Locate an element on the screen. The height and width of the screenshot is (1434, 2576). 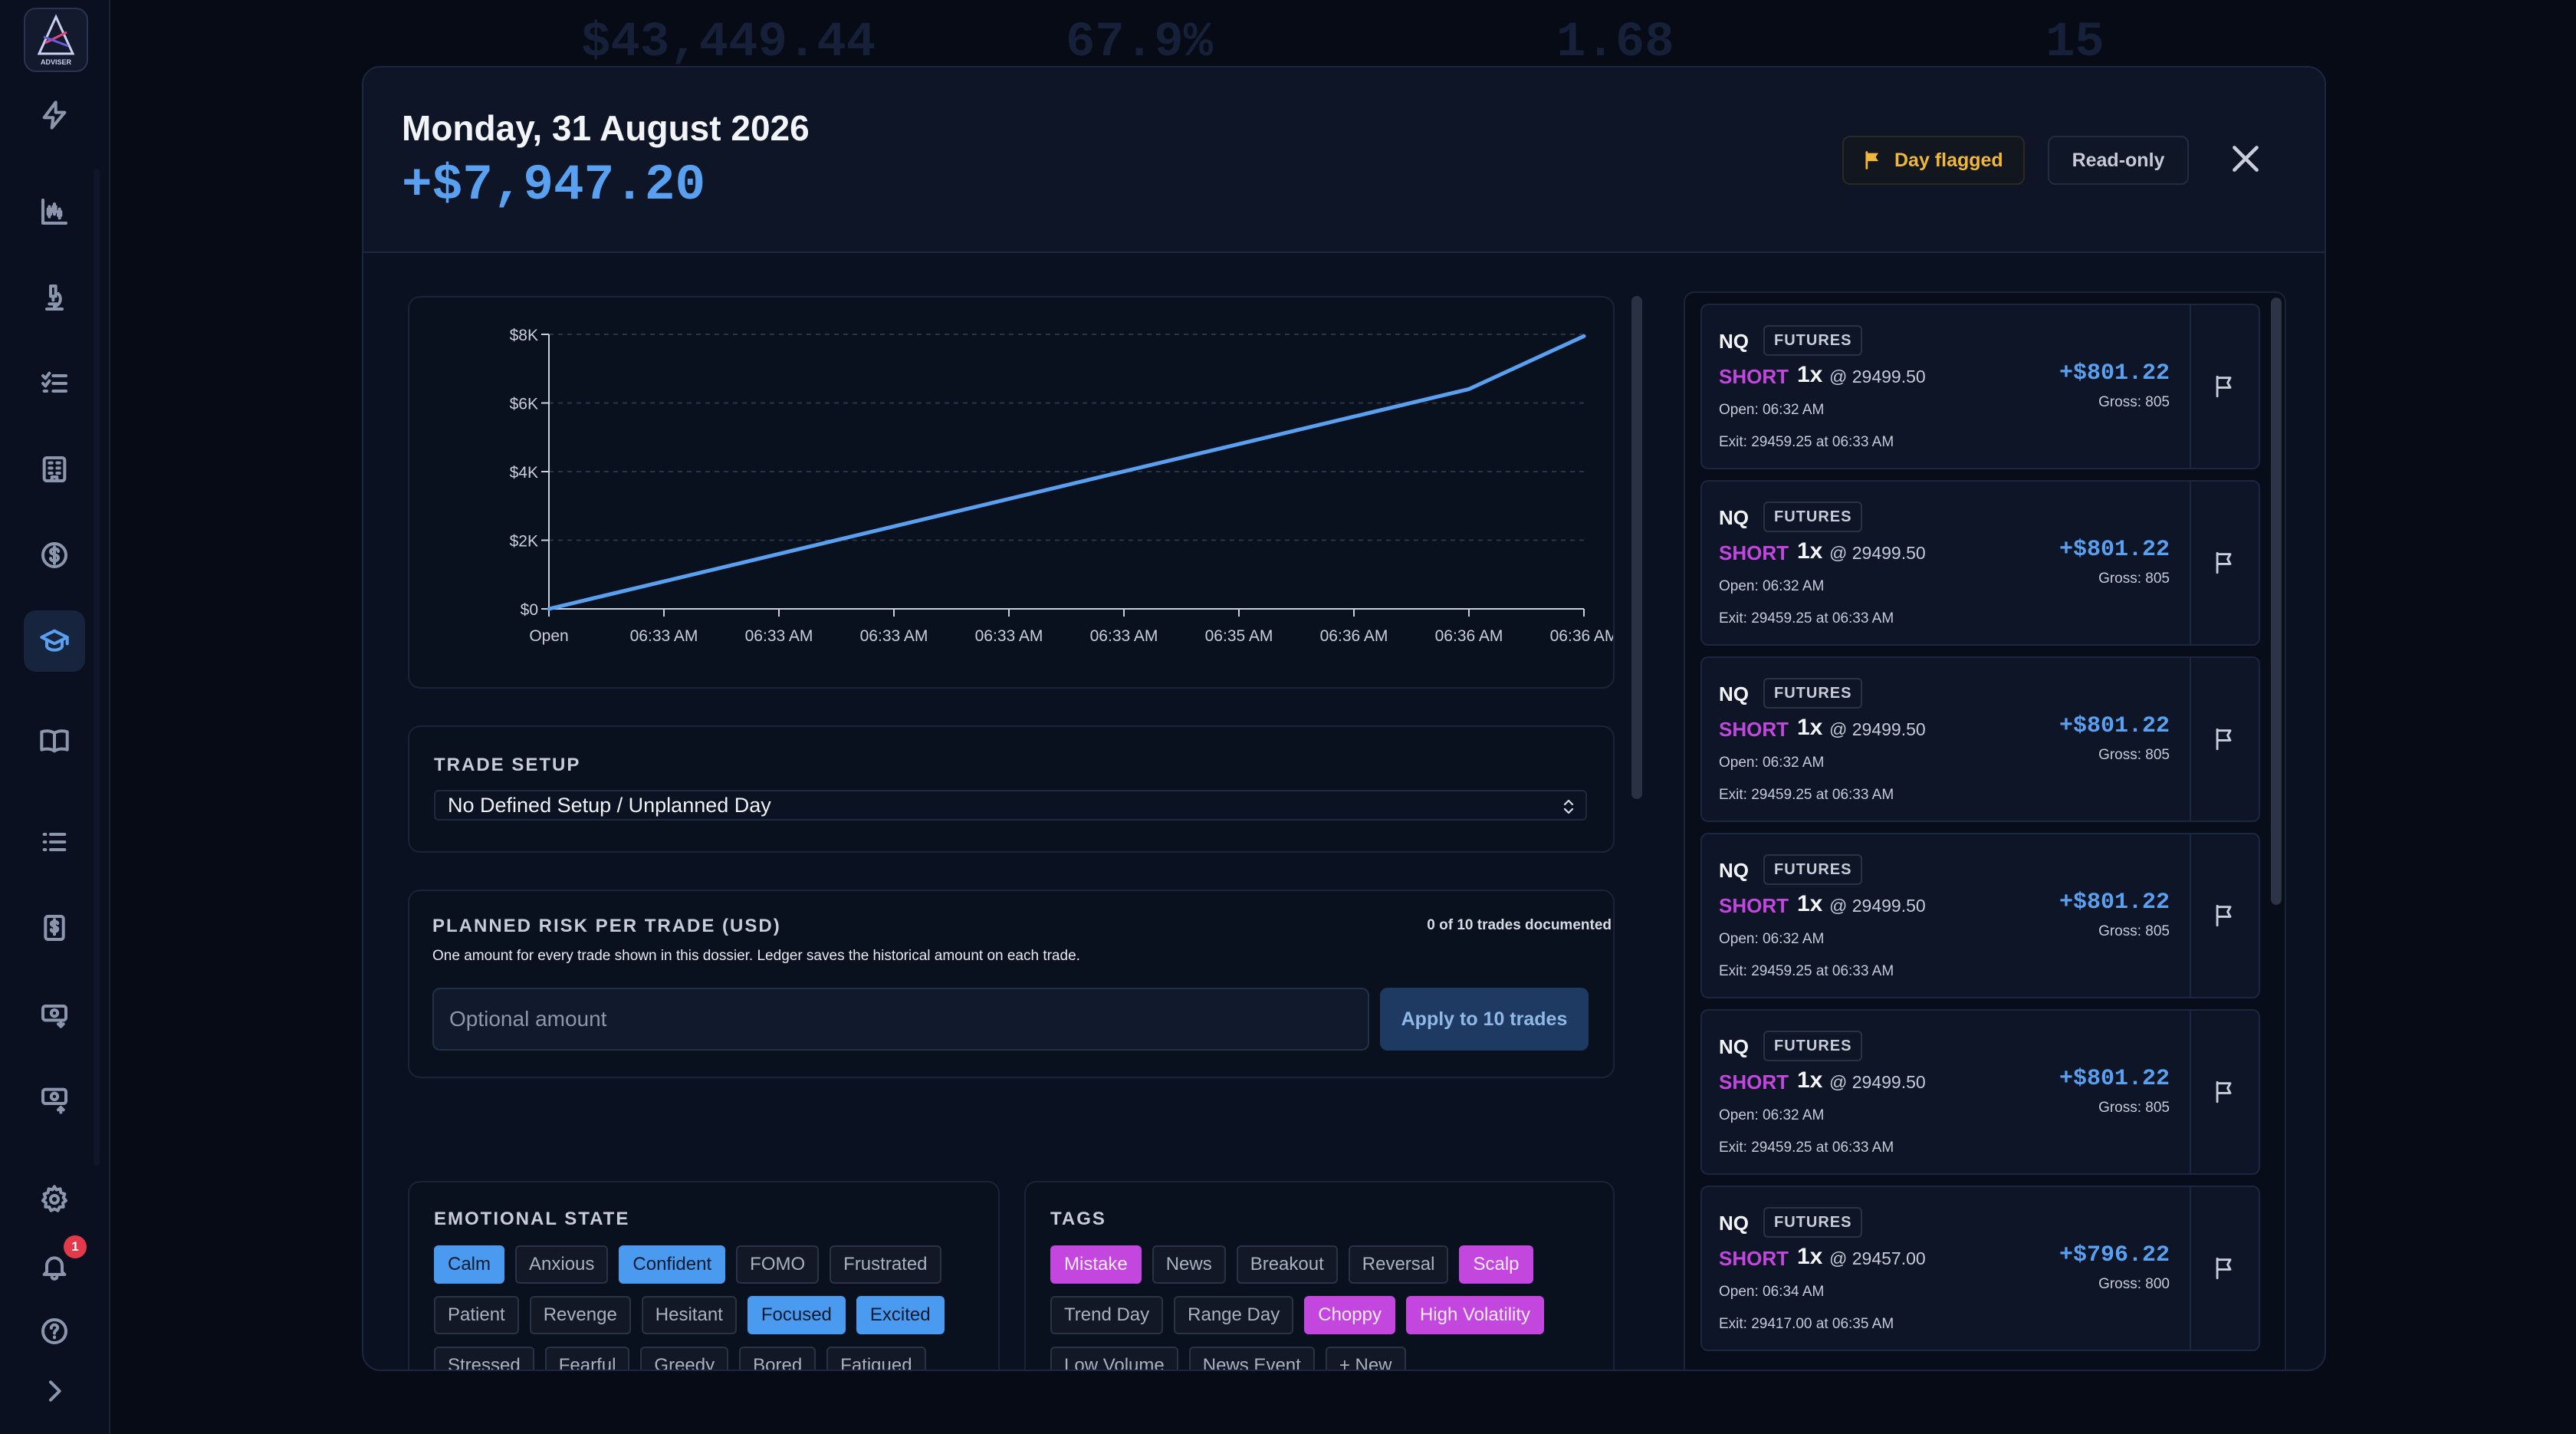
nav-help is located at coordinates (54, 1331).